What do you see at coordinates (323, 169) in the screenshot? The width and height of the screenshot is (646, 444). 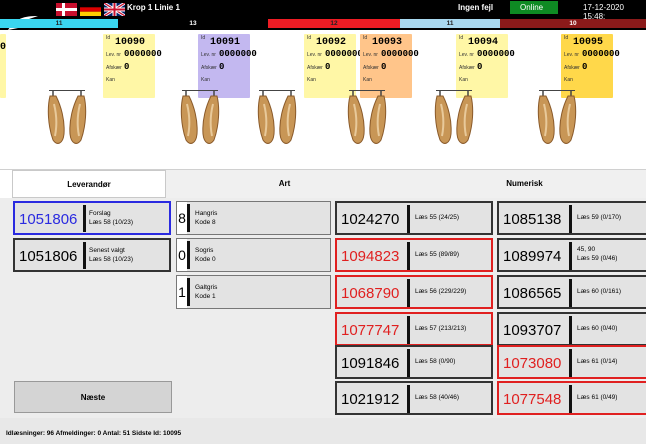 I see `tab-divider` at bounding box center [323, 169].